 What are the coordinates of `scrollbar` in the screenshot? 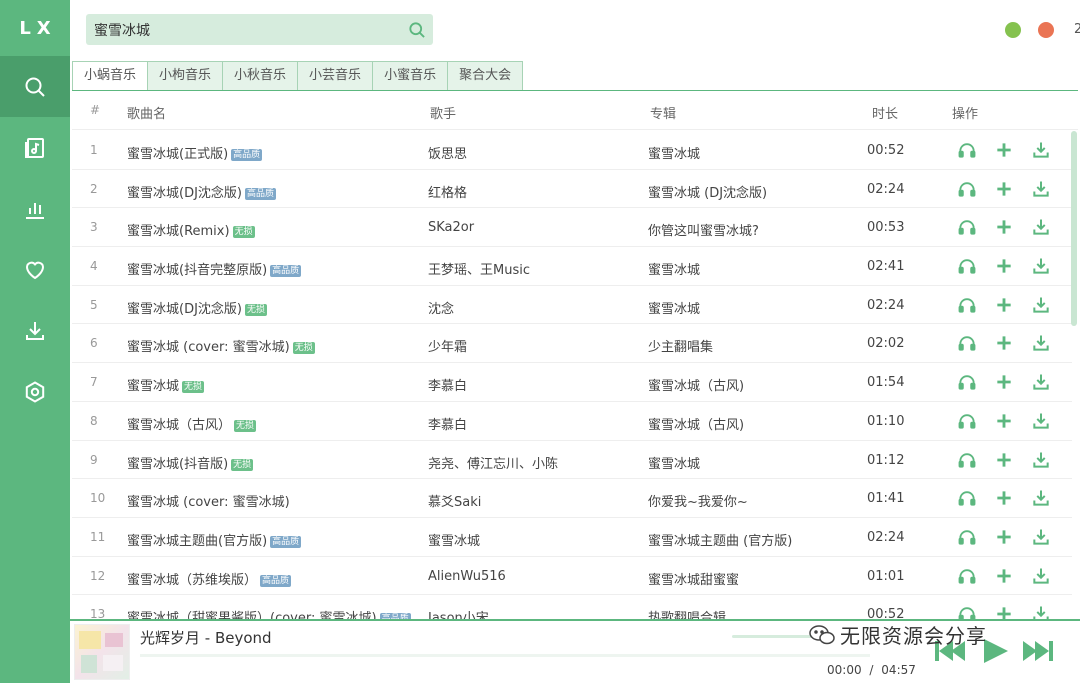 It's located at (1074, 228).